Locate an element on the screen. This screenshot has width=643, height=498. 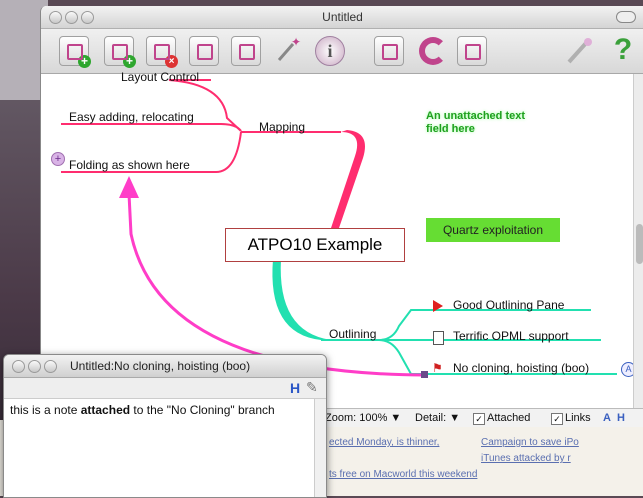
flag-icon: ⚑ is located at coordinates (437, 368).